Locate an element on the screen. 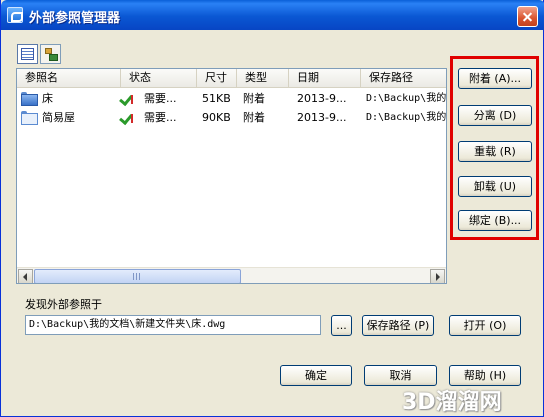 This screenshot has height=417, width=544. column-header-size: 尺寸 is located at coordinates (217, 78).